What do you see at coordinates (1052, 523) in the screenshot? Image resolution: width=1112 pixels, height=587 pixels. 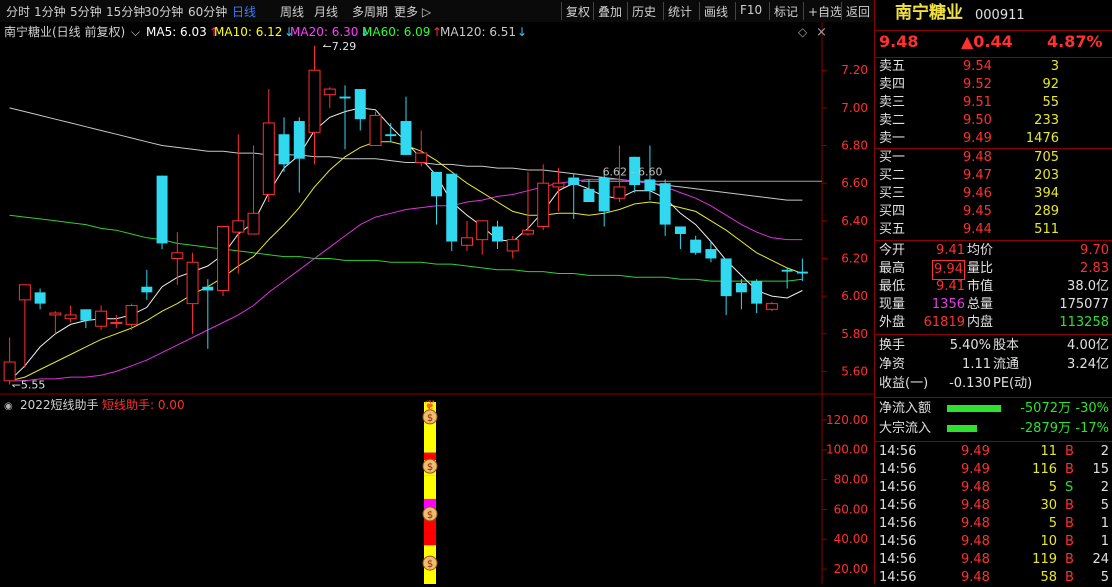 I see `tick-volume: 5` at bounding box center [1052, 523].